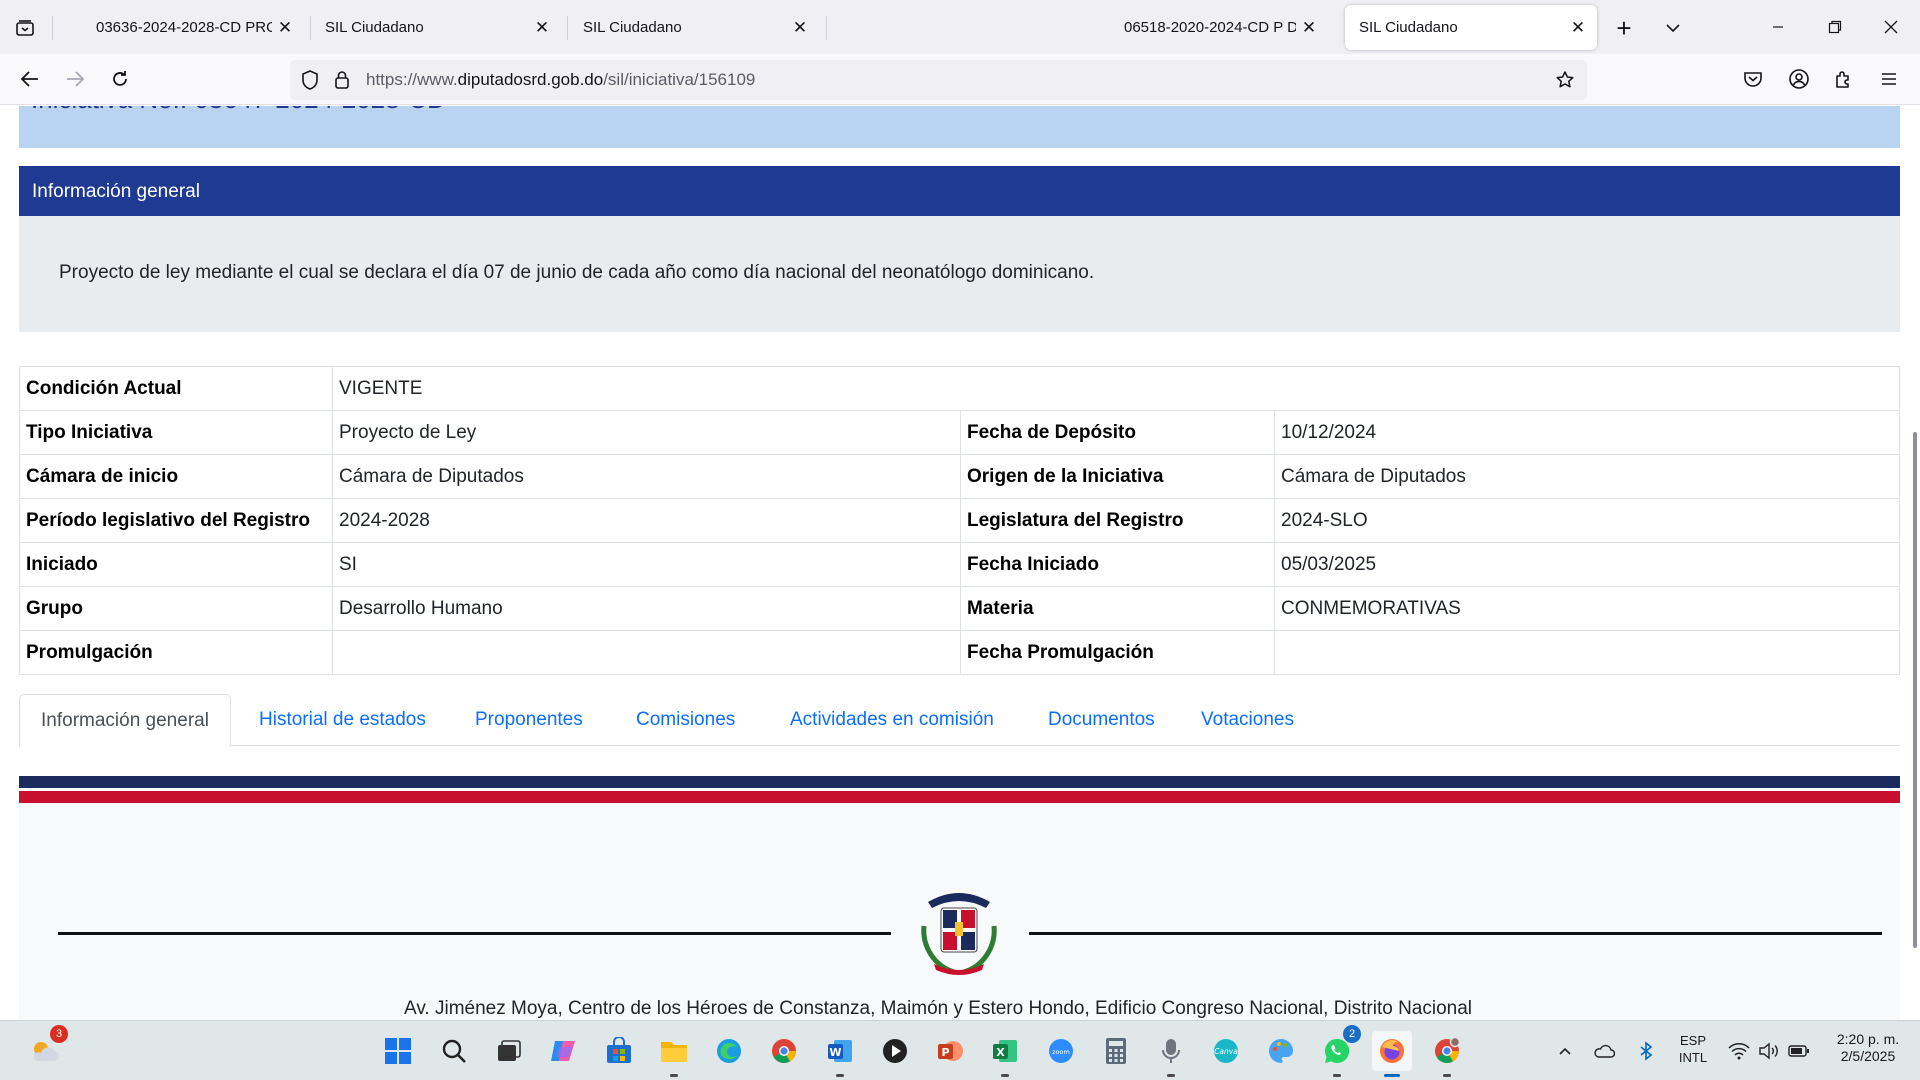  Describe the element at coordinates (46, 1048) in the screenshot. I see `weather-icon: 3` at that location.